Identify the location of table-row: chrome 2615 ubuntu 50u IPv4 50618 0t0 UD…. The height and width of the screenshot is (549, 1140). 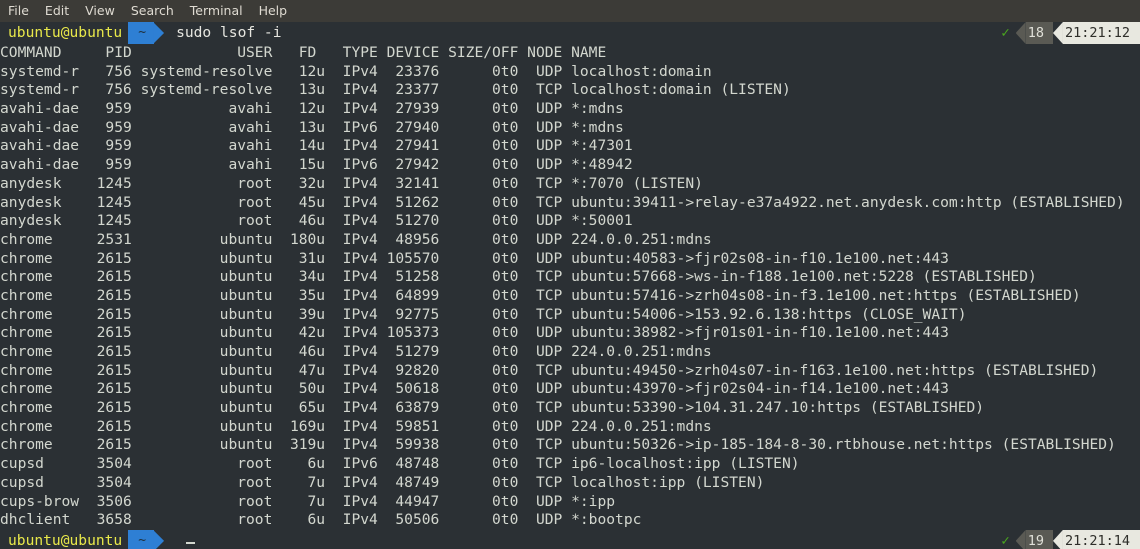
(474, 389).